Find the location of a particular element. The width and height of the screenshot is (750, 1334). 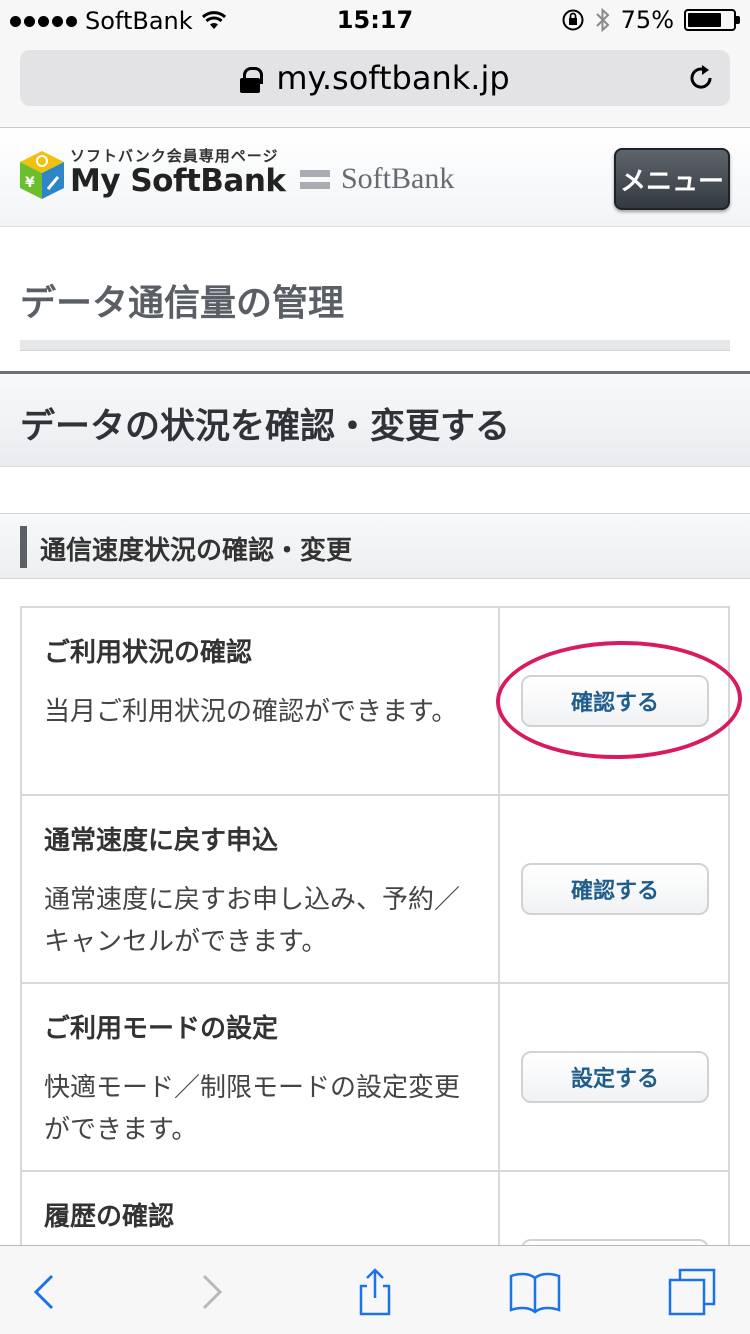

rotation-lock-icon is located at coordinates (573, 20).